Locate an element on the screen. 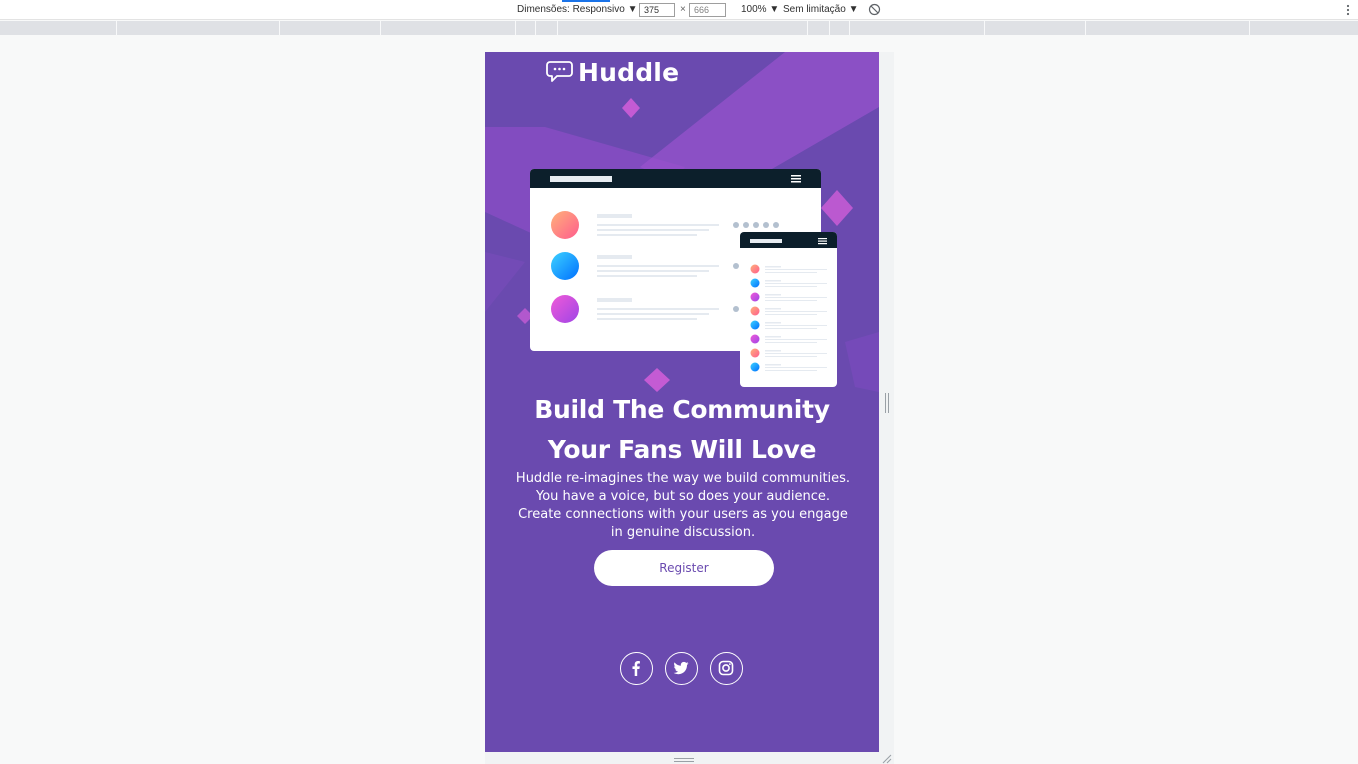 The height and width of the screenshot is (764, 1358). twitter-link is located at coordinates (681, 668).